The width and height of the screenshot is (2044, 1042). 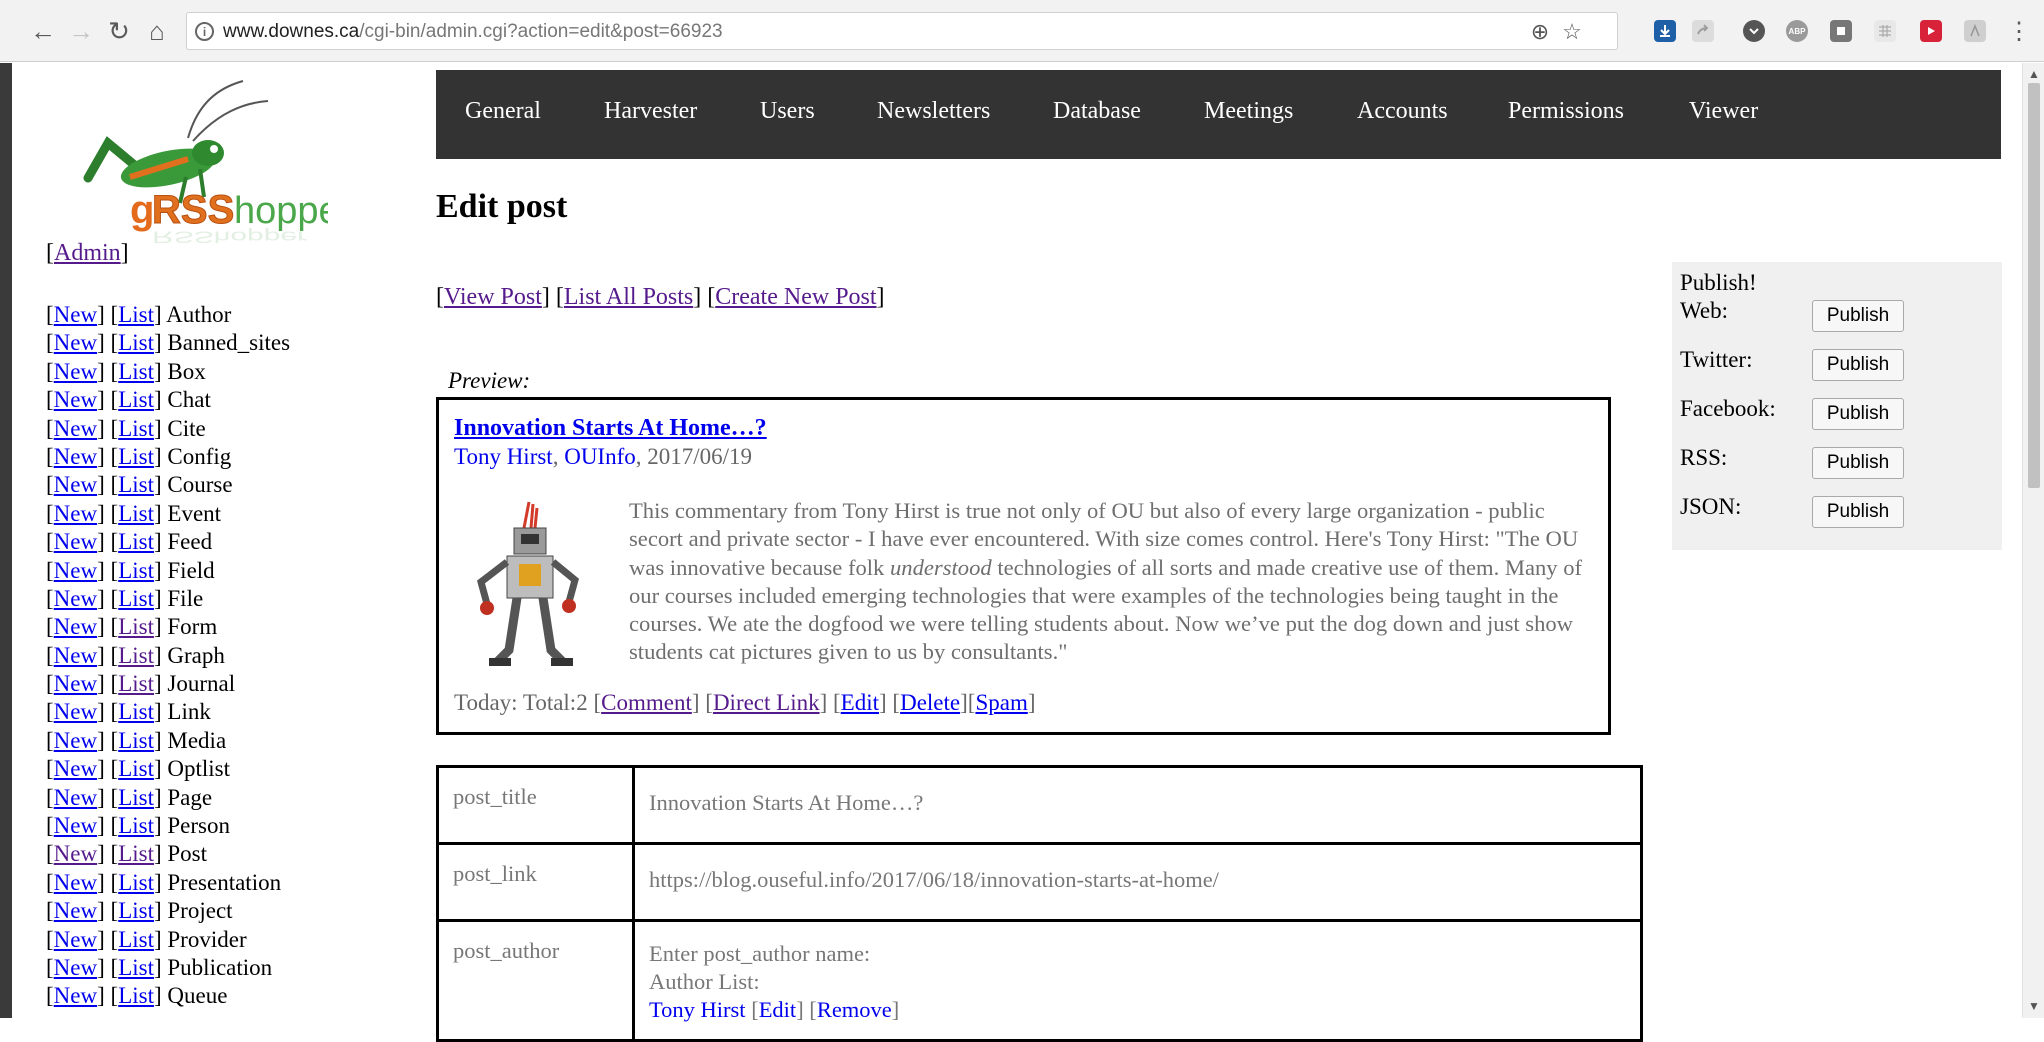 What do you see at coordinates (854, 1009) in the screenshot?
I see `author-remove-link: Remove` at bounding box center [854, 1009].